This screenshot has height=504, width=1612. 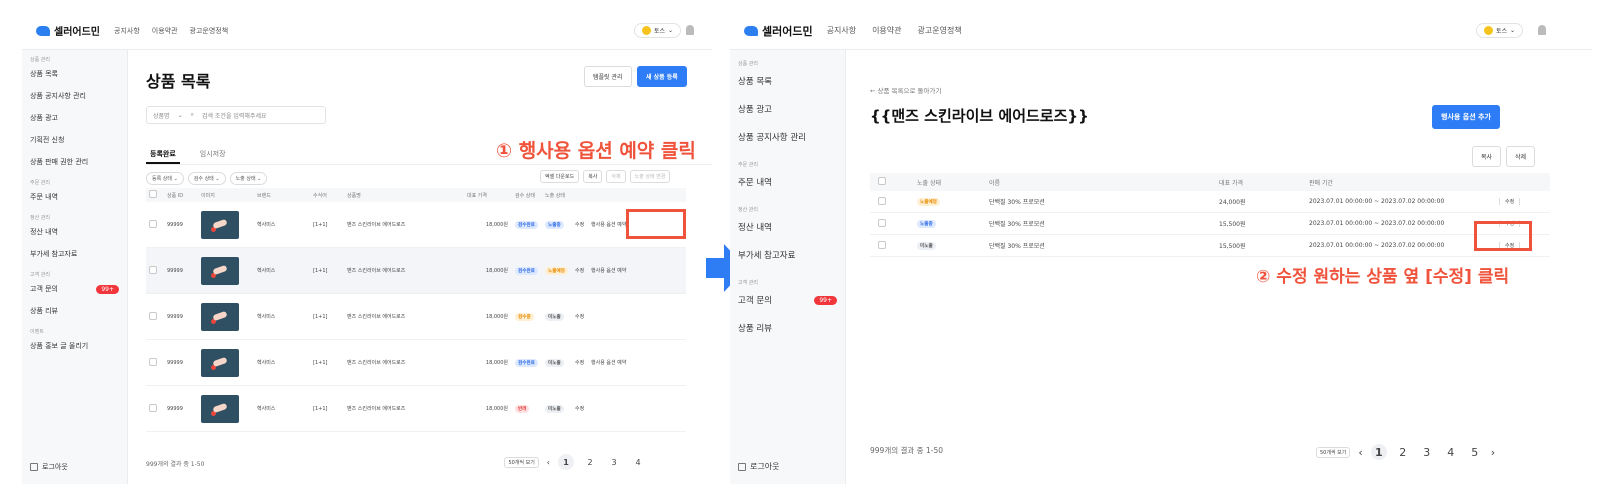 I want to click on step1-callout: ① 행사용 옵션 예약 클릭, so click(x=596, y=151).